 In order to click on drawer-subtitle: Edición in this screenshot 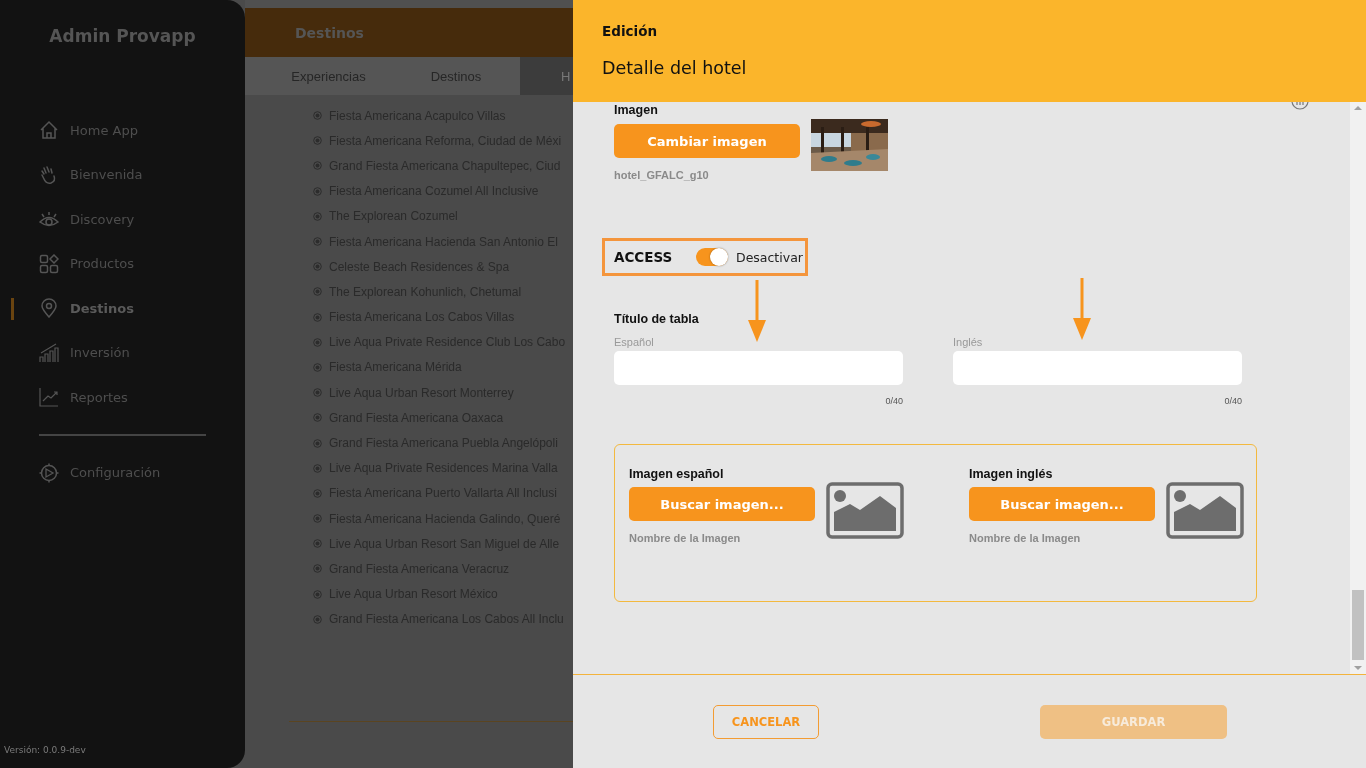, I will do `click(630, 31)`.